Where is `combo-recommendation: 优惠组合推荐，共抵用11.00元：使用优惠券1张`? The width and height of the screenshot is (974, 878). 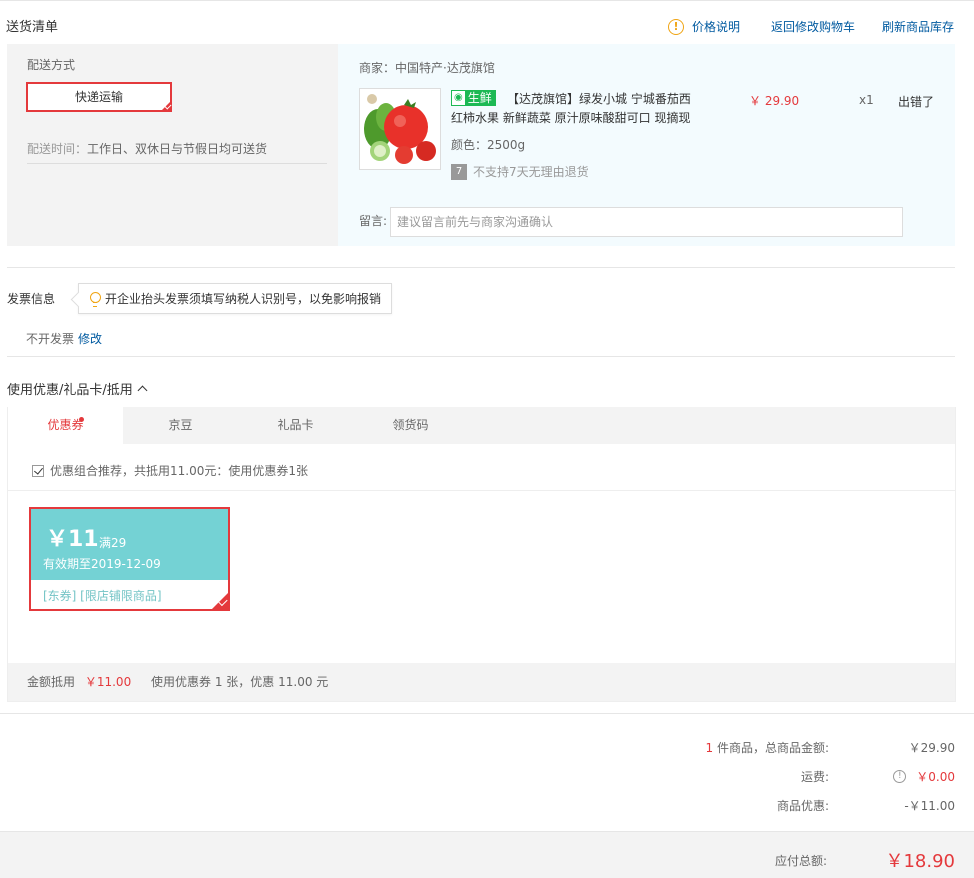
combo-recommendation: 优惠组合推荐，共抵用11.00元：使用优惠券1张 is located at coordinates (170, 470).